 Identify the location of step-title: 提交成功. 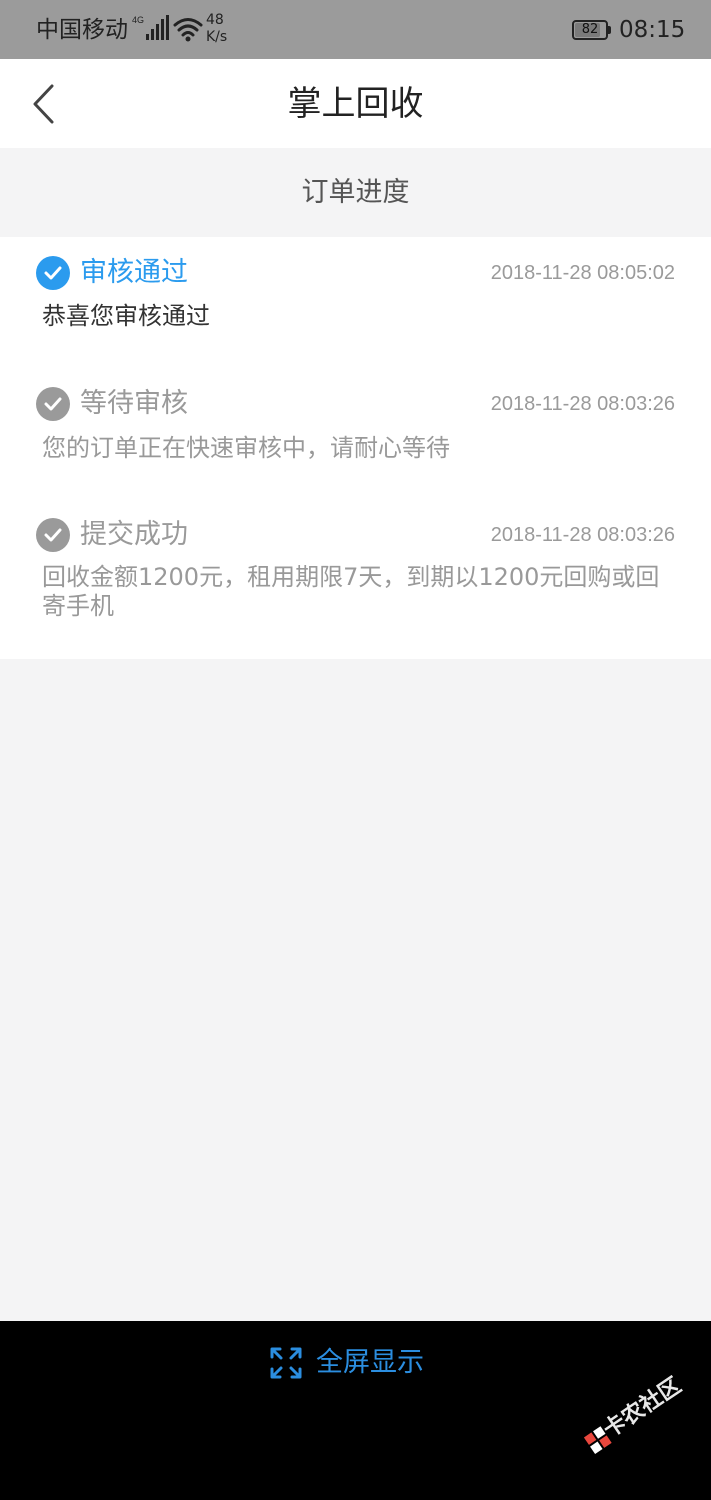
(134, 534).